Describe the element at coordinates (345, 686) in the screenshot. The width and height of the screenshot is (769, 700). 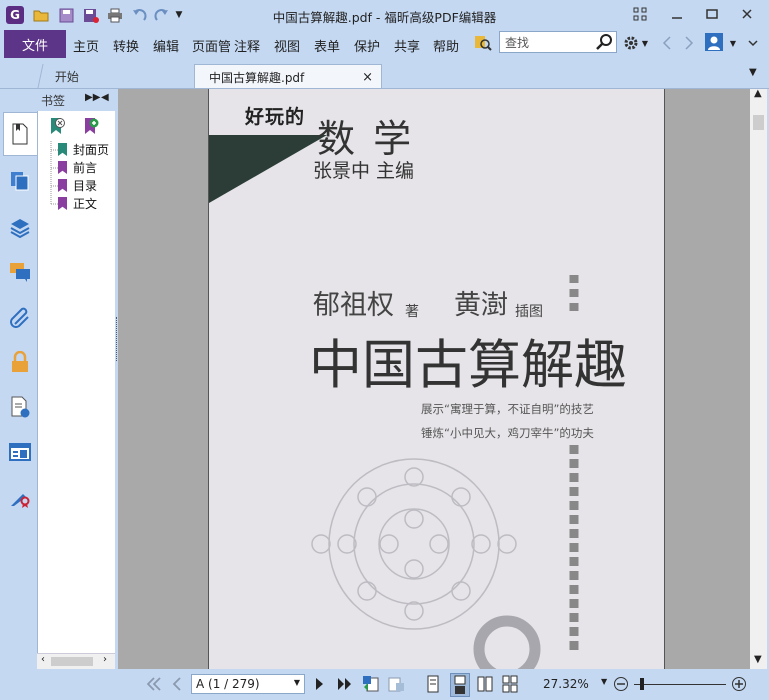
I see `last-page-icon` at that location.